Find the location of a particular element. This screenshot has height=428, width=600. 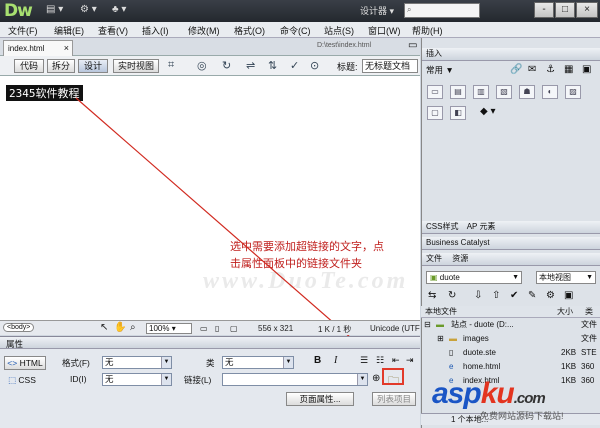

zoom-tool-icon: ⌕ is located at coordinates (133, 327).